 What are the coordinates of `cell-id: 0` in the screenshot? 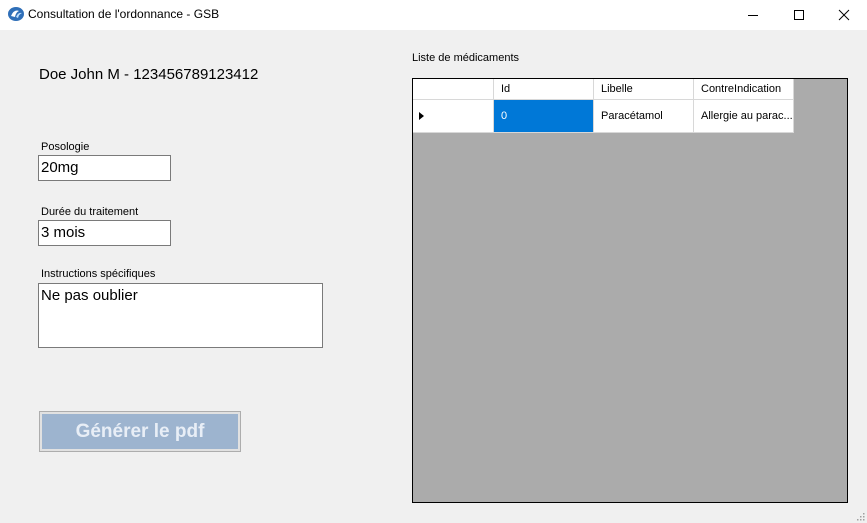 It's located at (544, 116).